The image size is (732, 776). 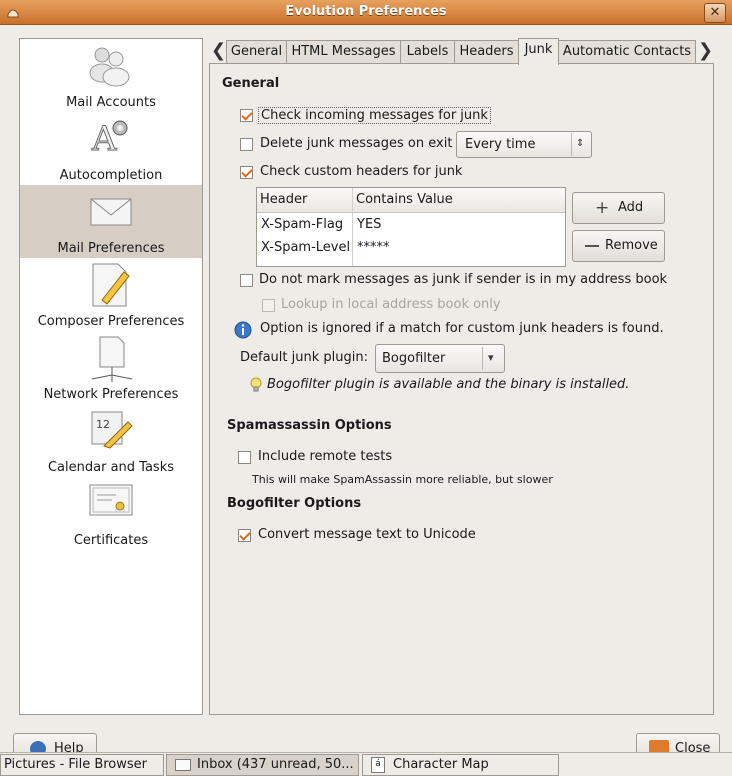 I want to click on tab-automatic-contacts: Automatic Contacts, so click(x=627, y=51).